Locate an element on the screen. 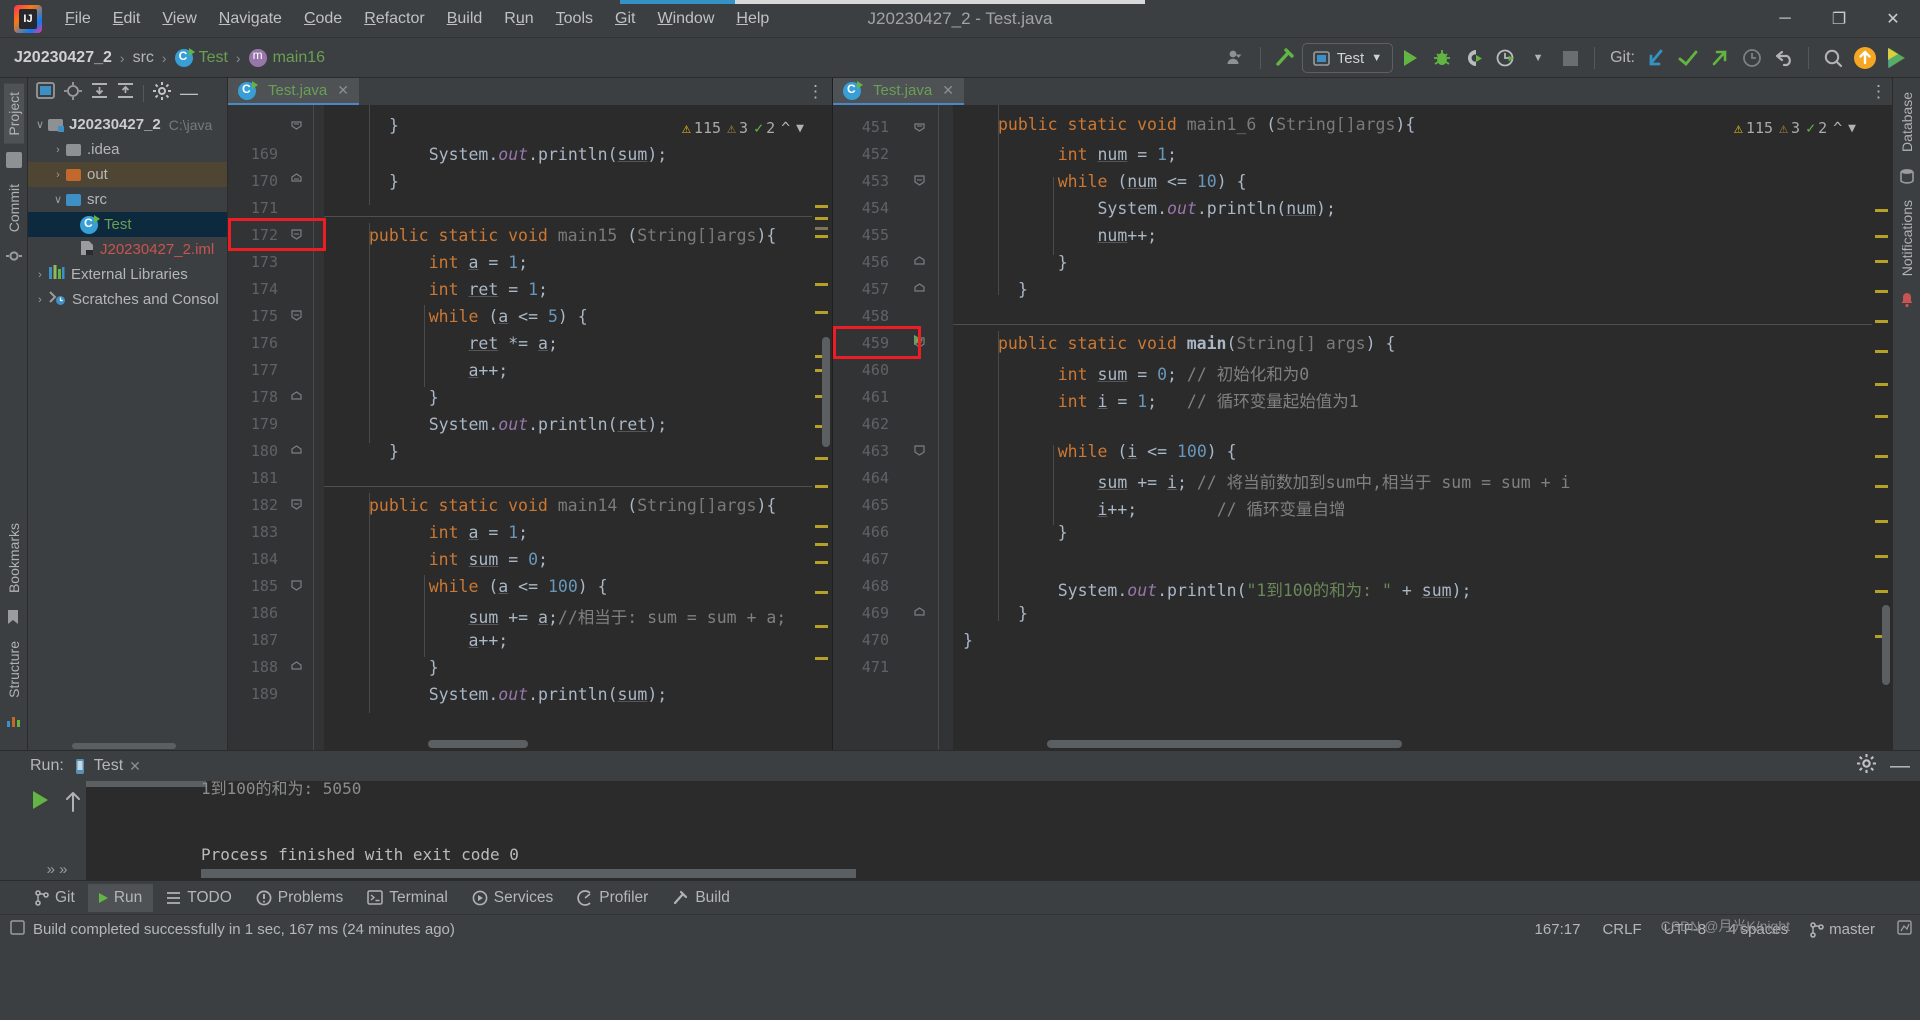 Image resolution: width=1920 pixels, height=1020 pixels. close-button: ✕ is located at coordinates (1893, 19).